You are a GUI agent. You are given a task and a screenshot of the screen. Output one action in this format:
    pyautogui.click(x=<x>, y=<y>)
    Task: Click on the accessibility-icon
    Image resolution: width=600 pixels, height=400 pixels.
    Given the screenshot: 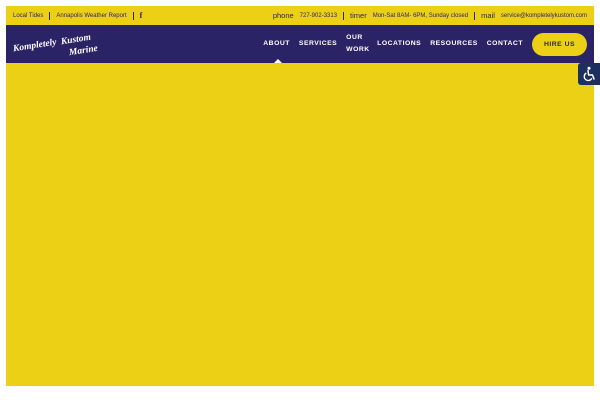 What is the action you would take?
    pyautogui.click(x=589, y=74)
    